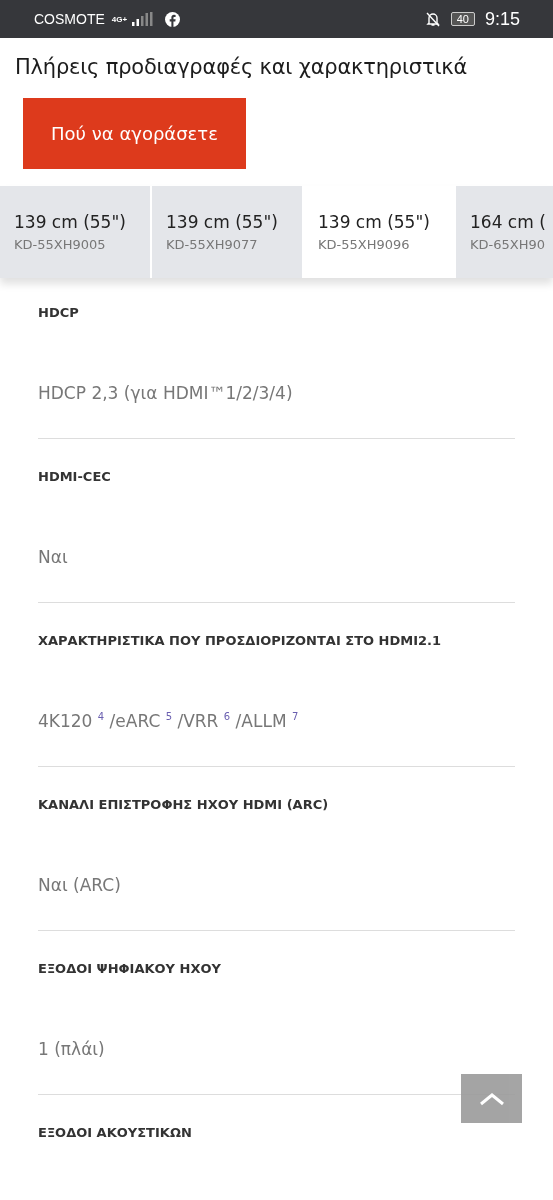  Describe the element at coordinates (508, 222) in the screenshot. I see `screen-size: 164 cm (` at that location.